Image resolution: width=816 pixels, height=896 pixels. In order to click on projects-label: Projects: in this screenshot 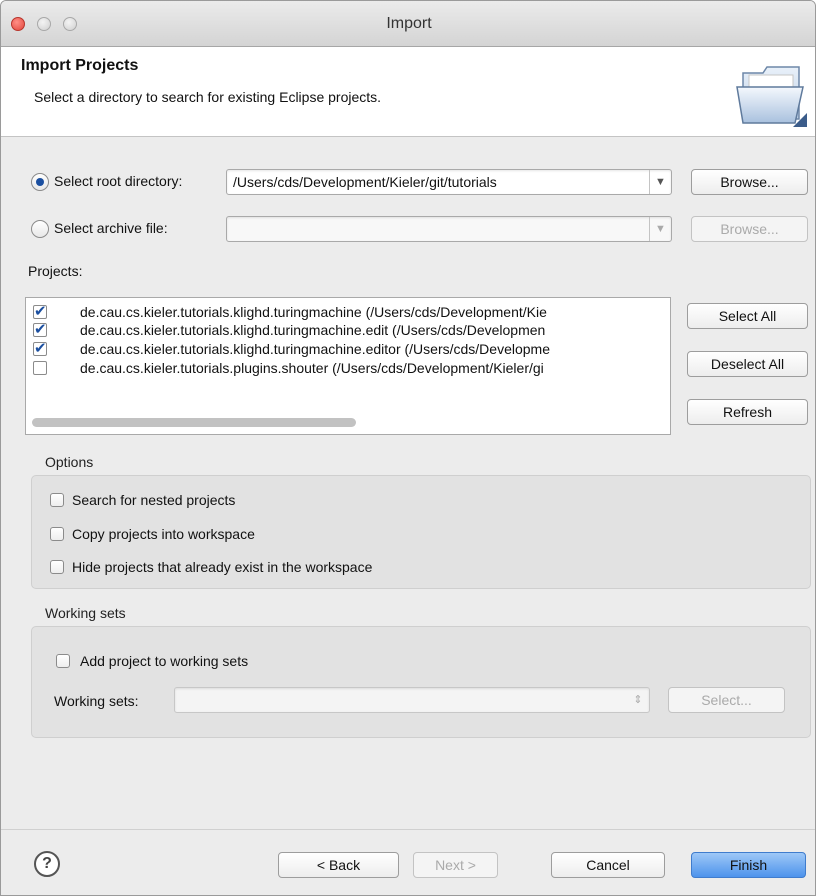, I will do `click(55, 271)`.